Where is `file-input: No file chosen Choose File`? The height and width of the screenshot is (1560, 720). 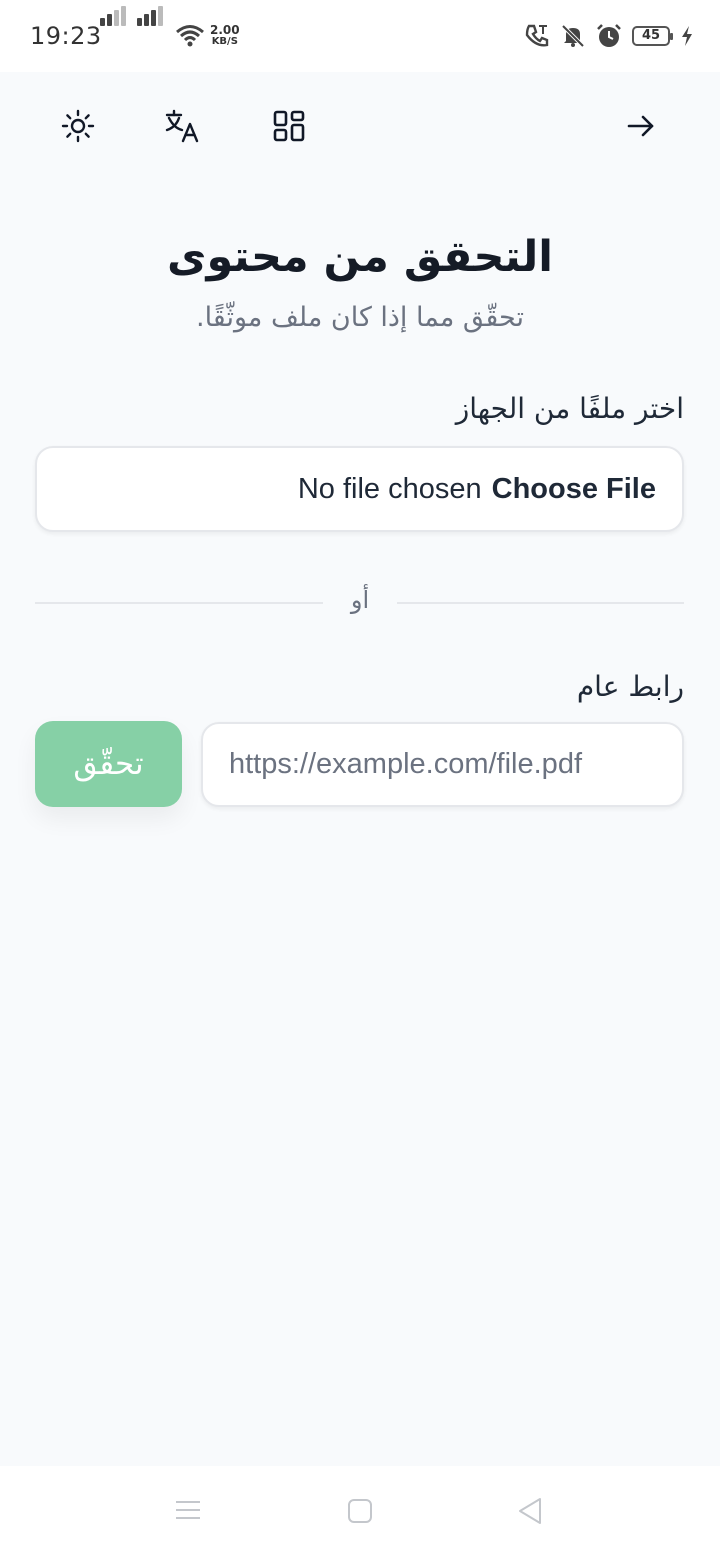 file-input: No file chosen Choose File is located at coordinates (359, 489).